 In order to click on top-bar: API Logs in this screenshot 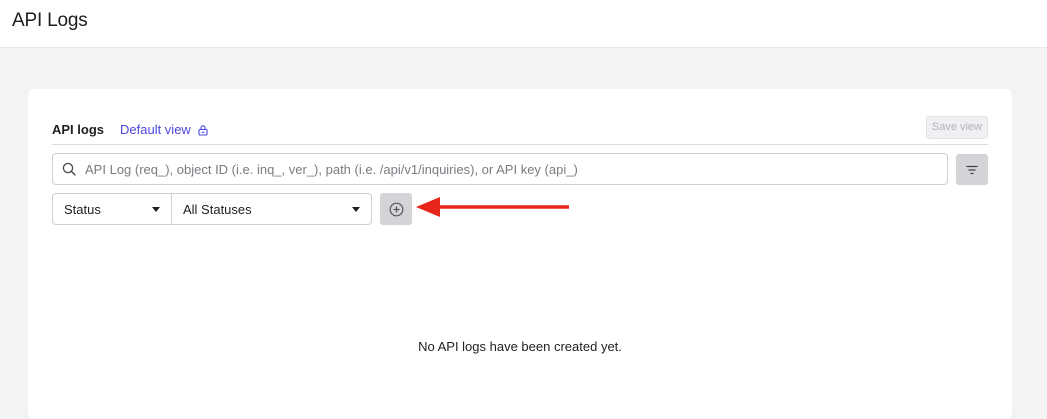, I will do `click(523, 24)`.